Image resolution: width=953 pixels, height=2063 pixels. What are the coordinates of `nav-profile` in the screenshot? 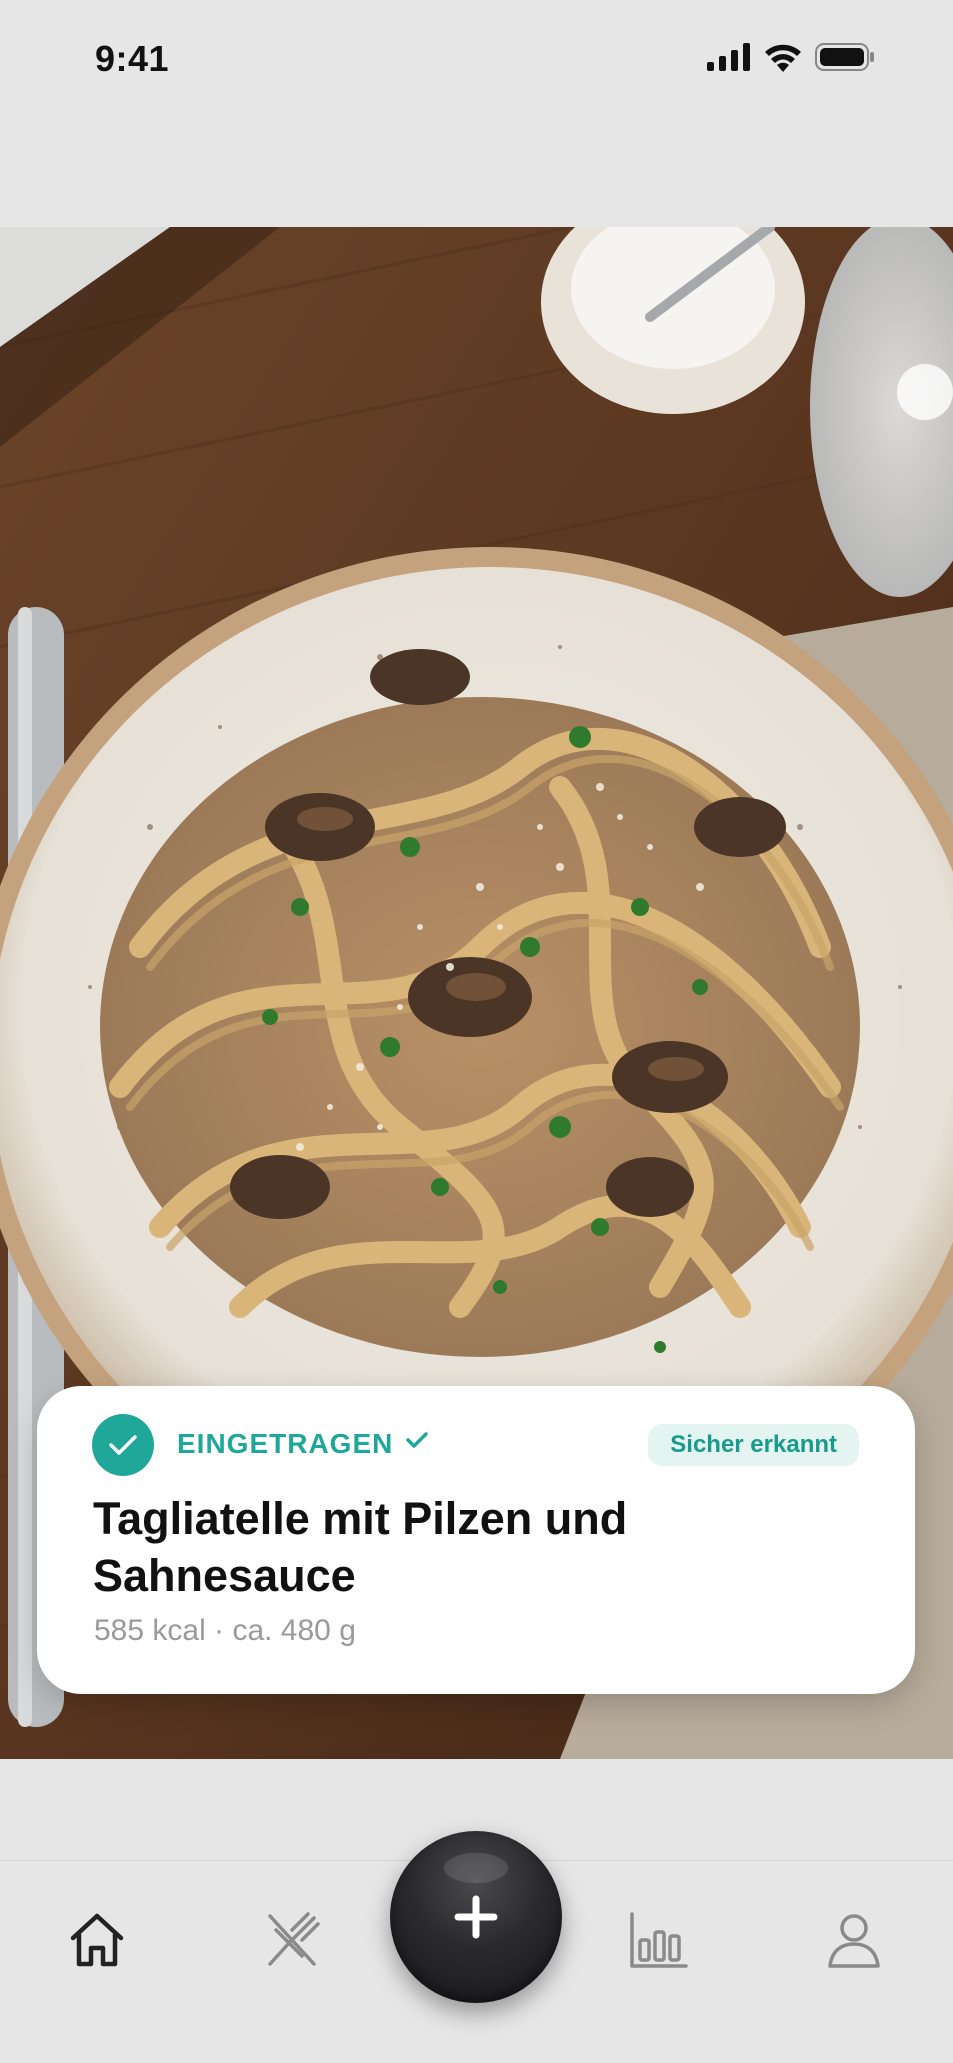 It's located at (854, 1940).